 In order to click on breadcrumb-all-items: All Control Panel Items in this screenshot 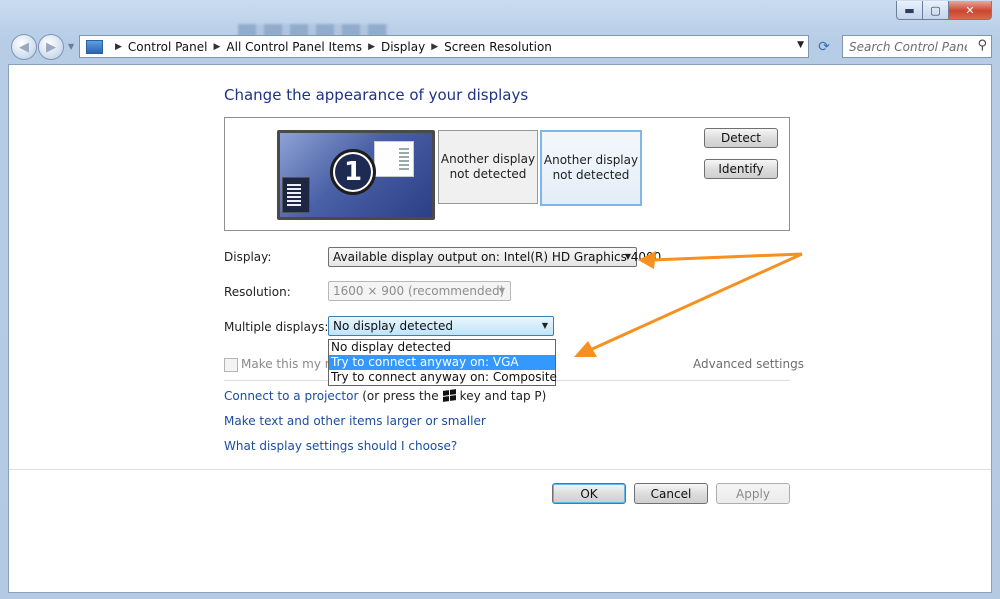, I will do `click(294, 47)`.